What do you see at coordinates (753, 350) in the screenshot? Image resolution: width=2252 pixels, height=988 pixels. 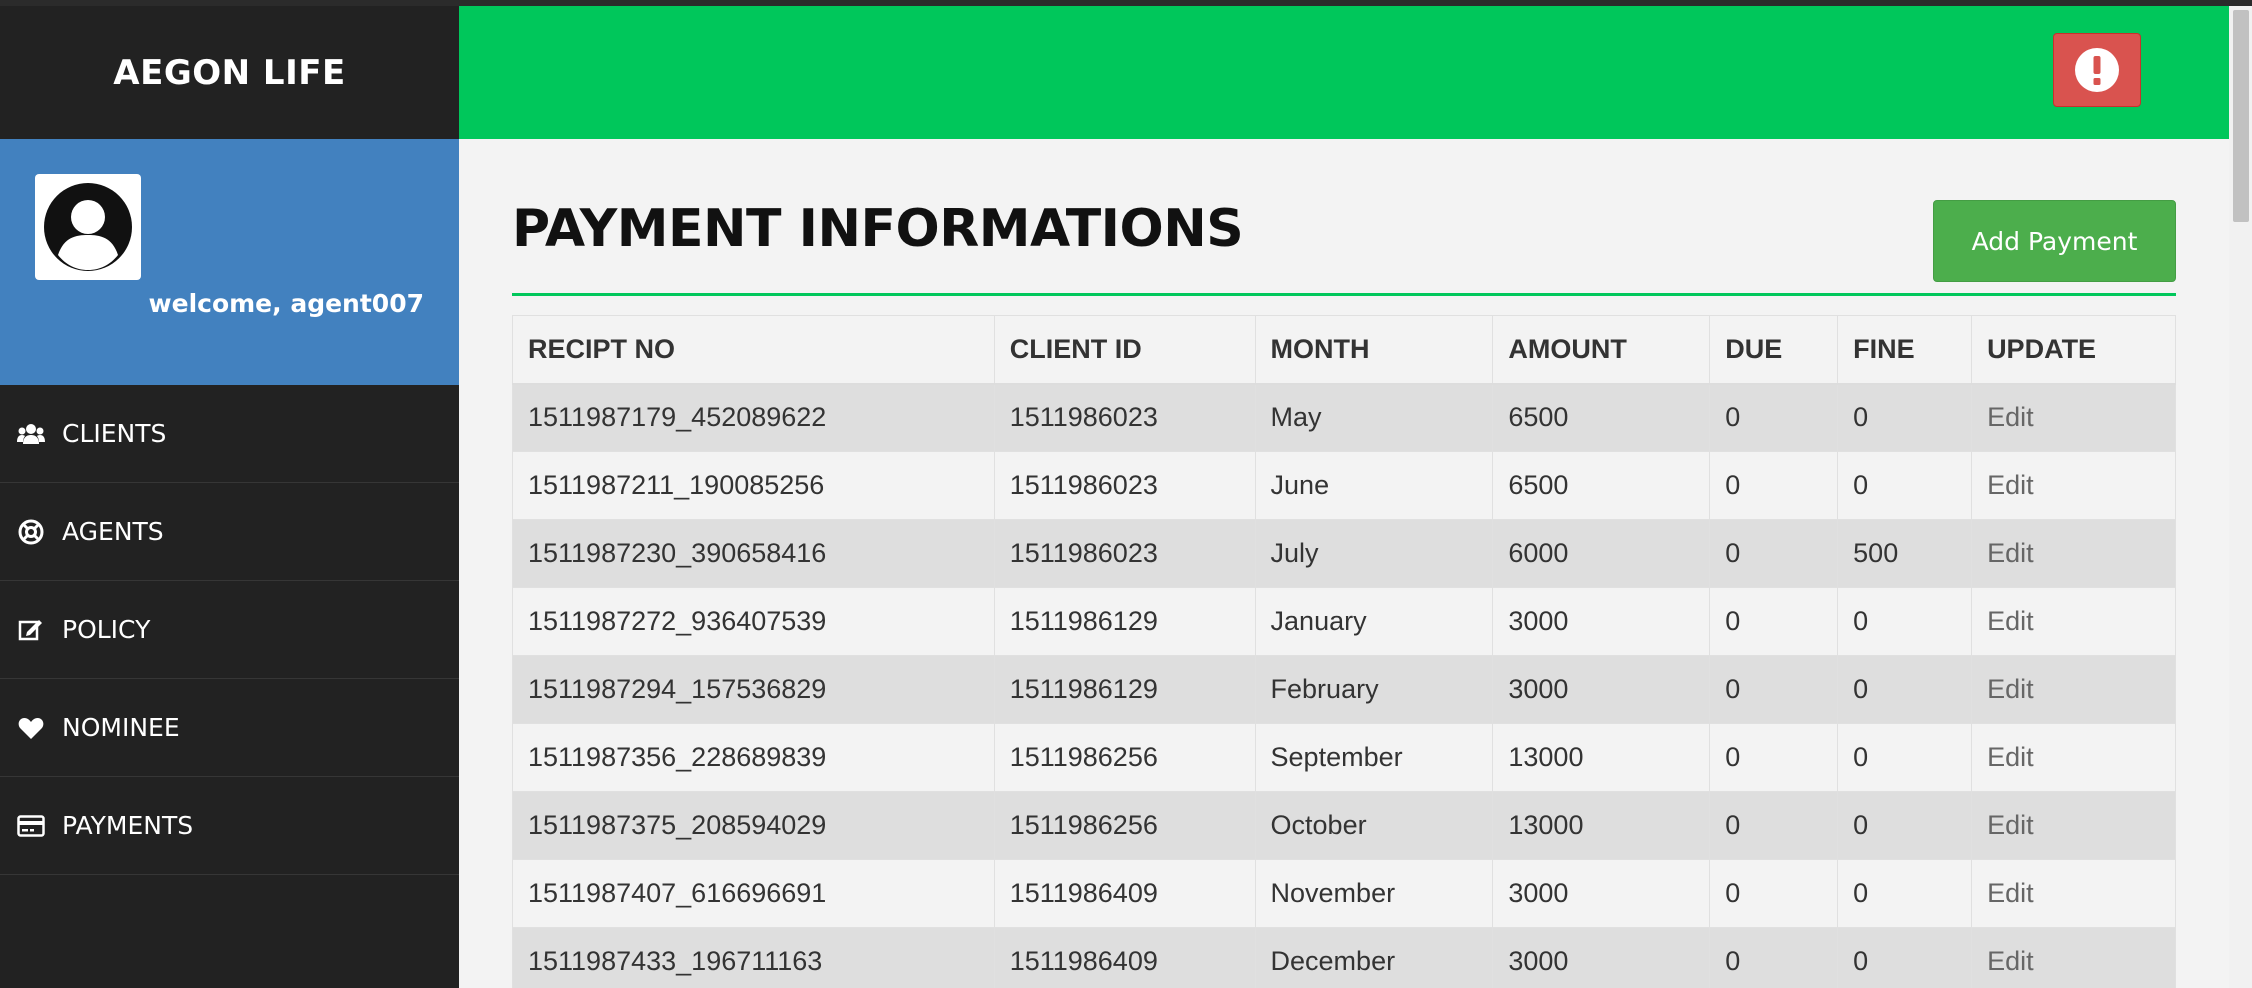 I see `column-header-recipt-no: RECIPT NO` at bounding box center [753, 350].